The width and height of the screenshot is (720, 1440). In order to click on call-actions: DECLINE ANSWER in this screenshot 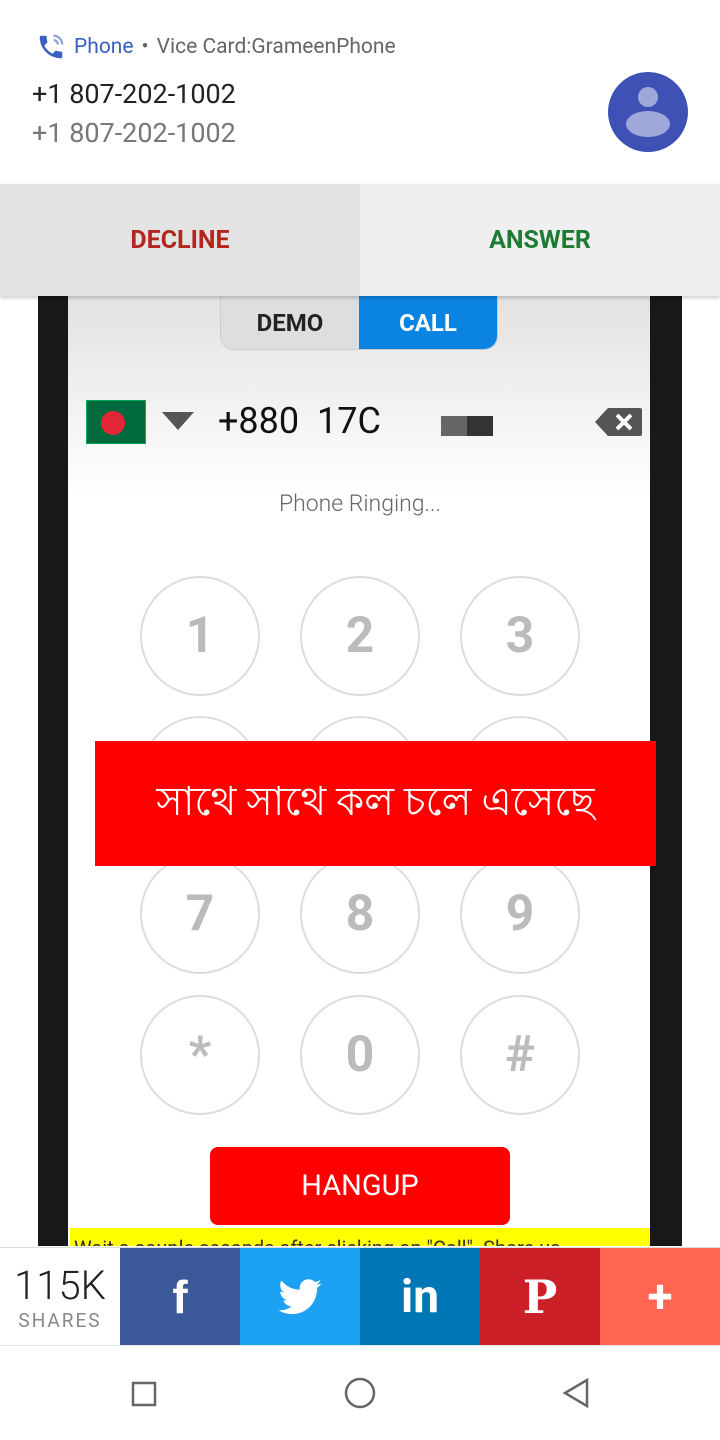, I will do `click(360, 240)`.